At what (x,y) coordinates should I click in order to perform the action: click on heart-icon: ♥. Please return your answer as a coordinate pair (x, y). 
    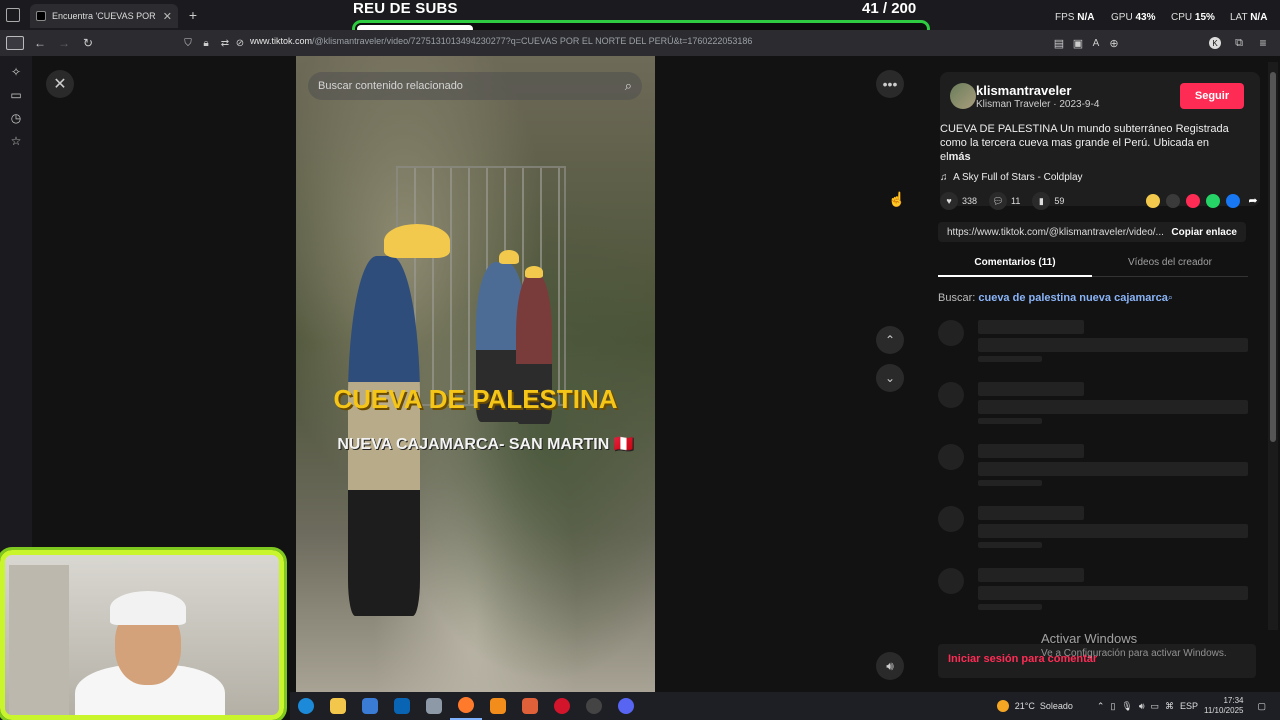
    Looking at the image, I should click on (949, 201).